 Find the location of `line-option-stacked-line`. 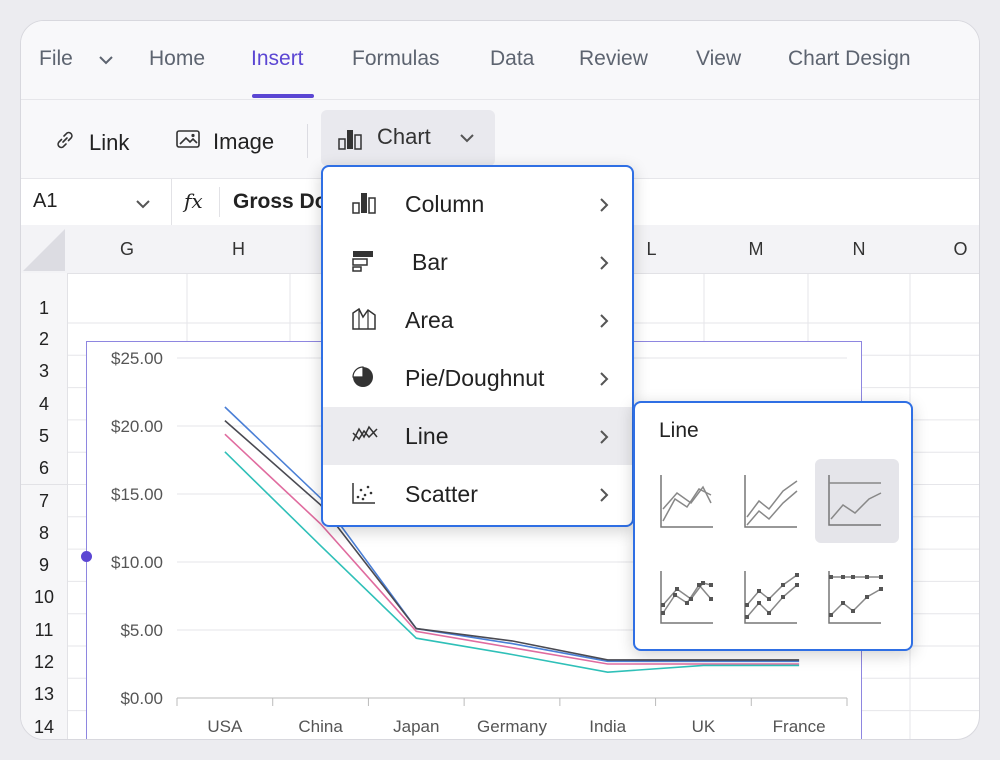

line-option-stacked-line is located at coordinates (777, 501).